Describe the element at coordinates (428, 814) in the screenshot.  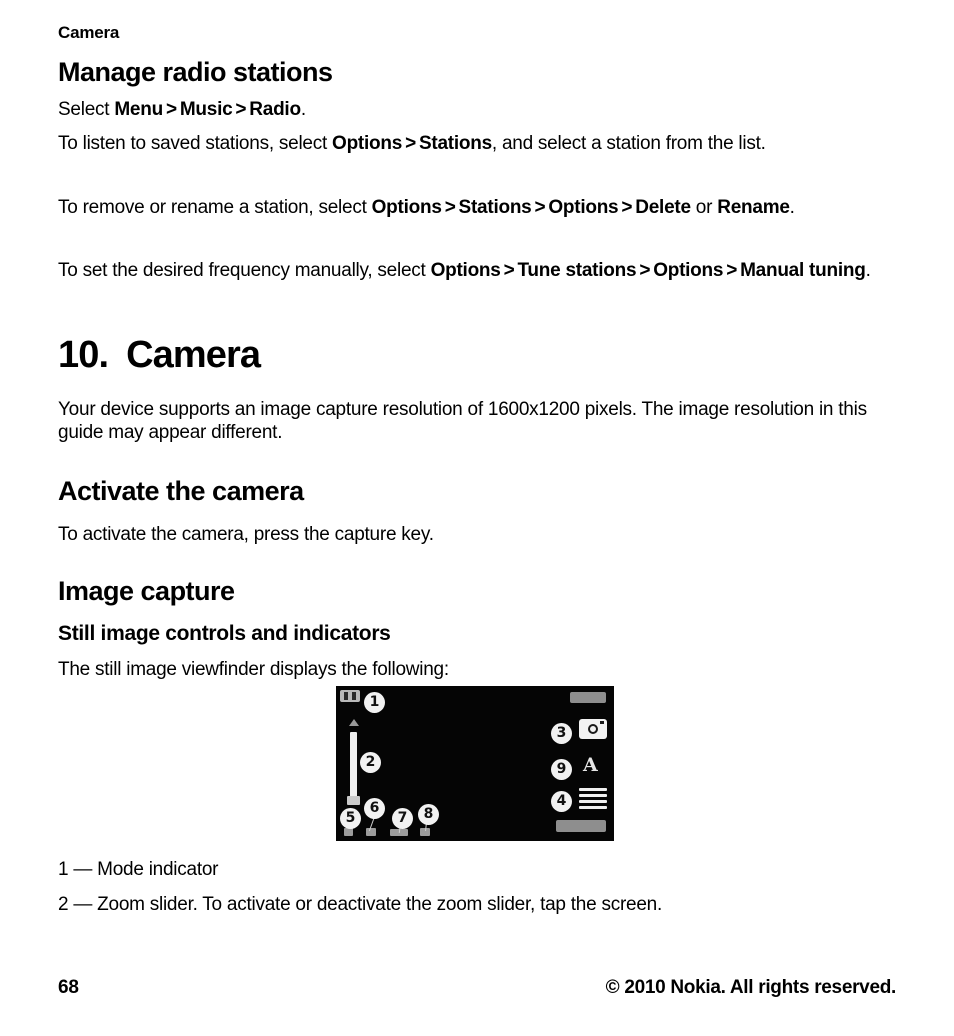
I see `callout-8: 8` at that location.